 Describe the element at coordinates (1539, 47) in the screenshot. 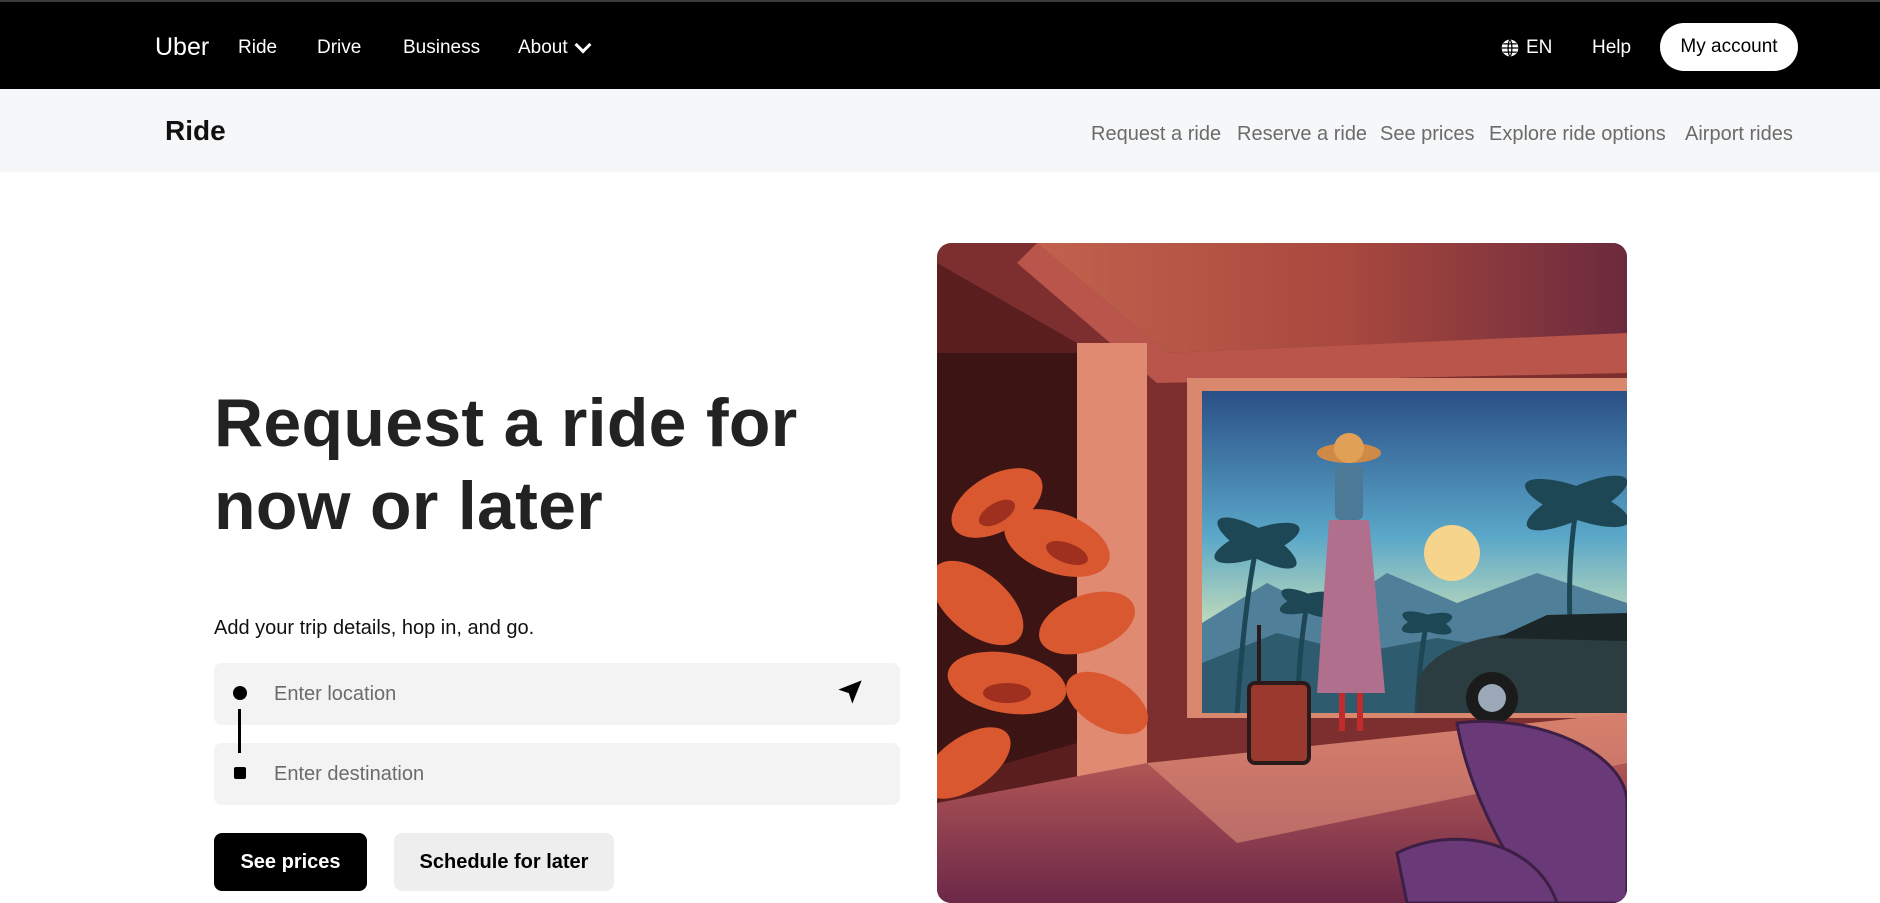

I see `language-label: EN` at that location.